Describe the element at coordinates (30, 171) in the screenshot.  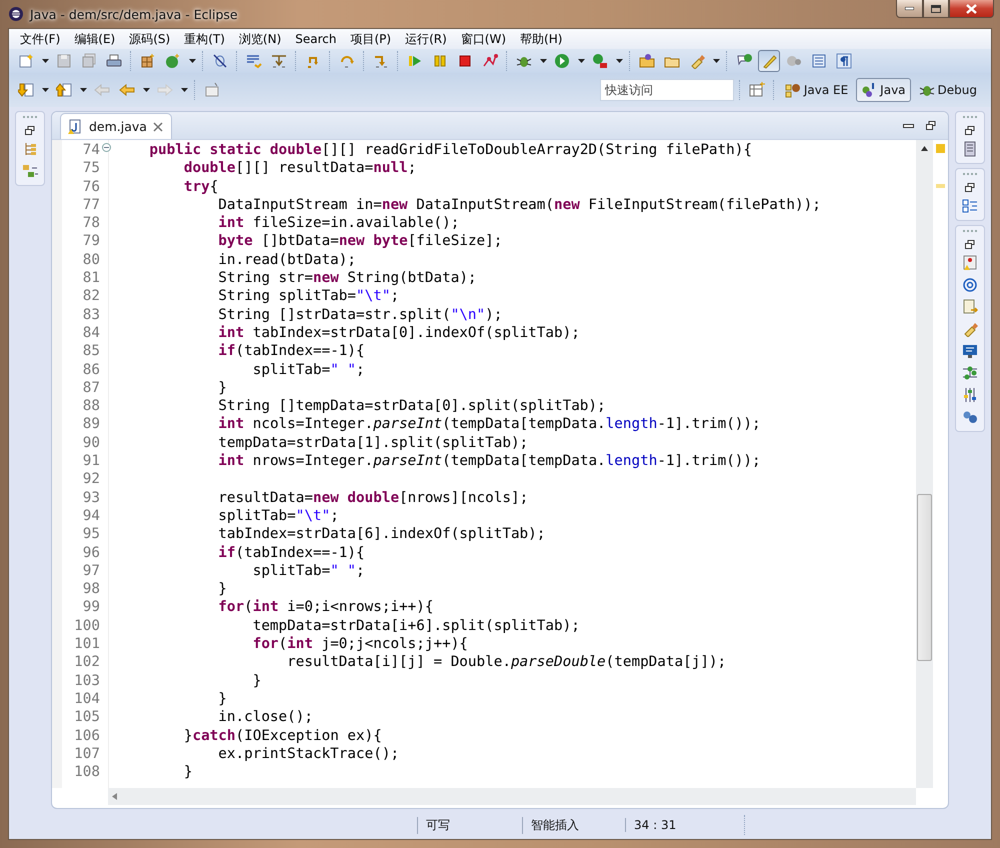
I see `package-tree-icon` at that location.